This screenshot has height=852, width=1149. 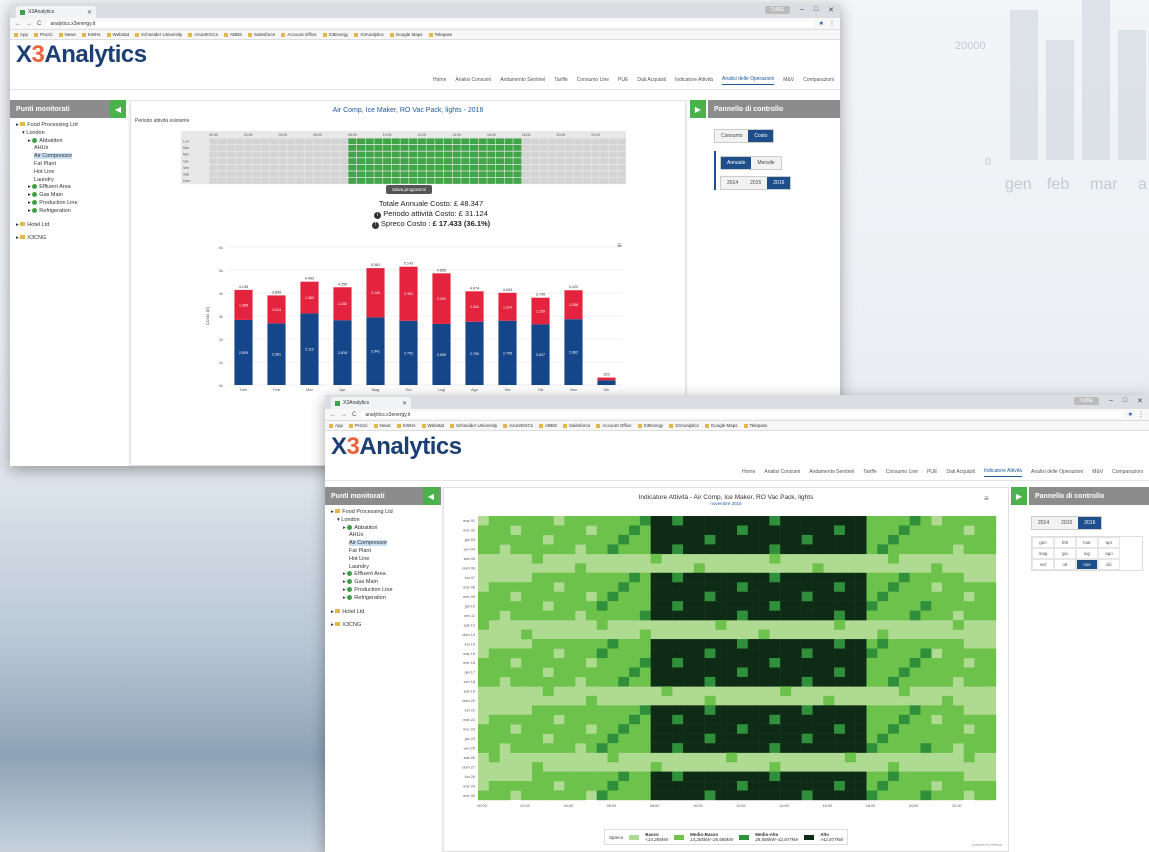 What do you see at coordinates (68, 141) in the screenshot?
I see `tree-item: ▸ Abbatitori` at bounding box center [68, 141].